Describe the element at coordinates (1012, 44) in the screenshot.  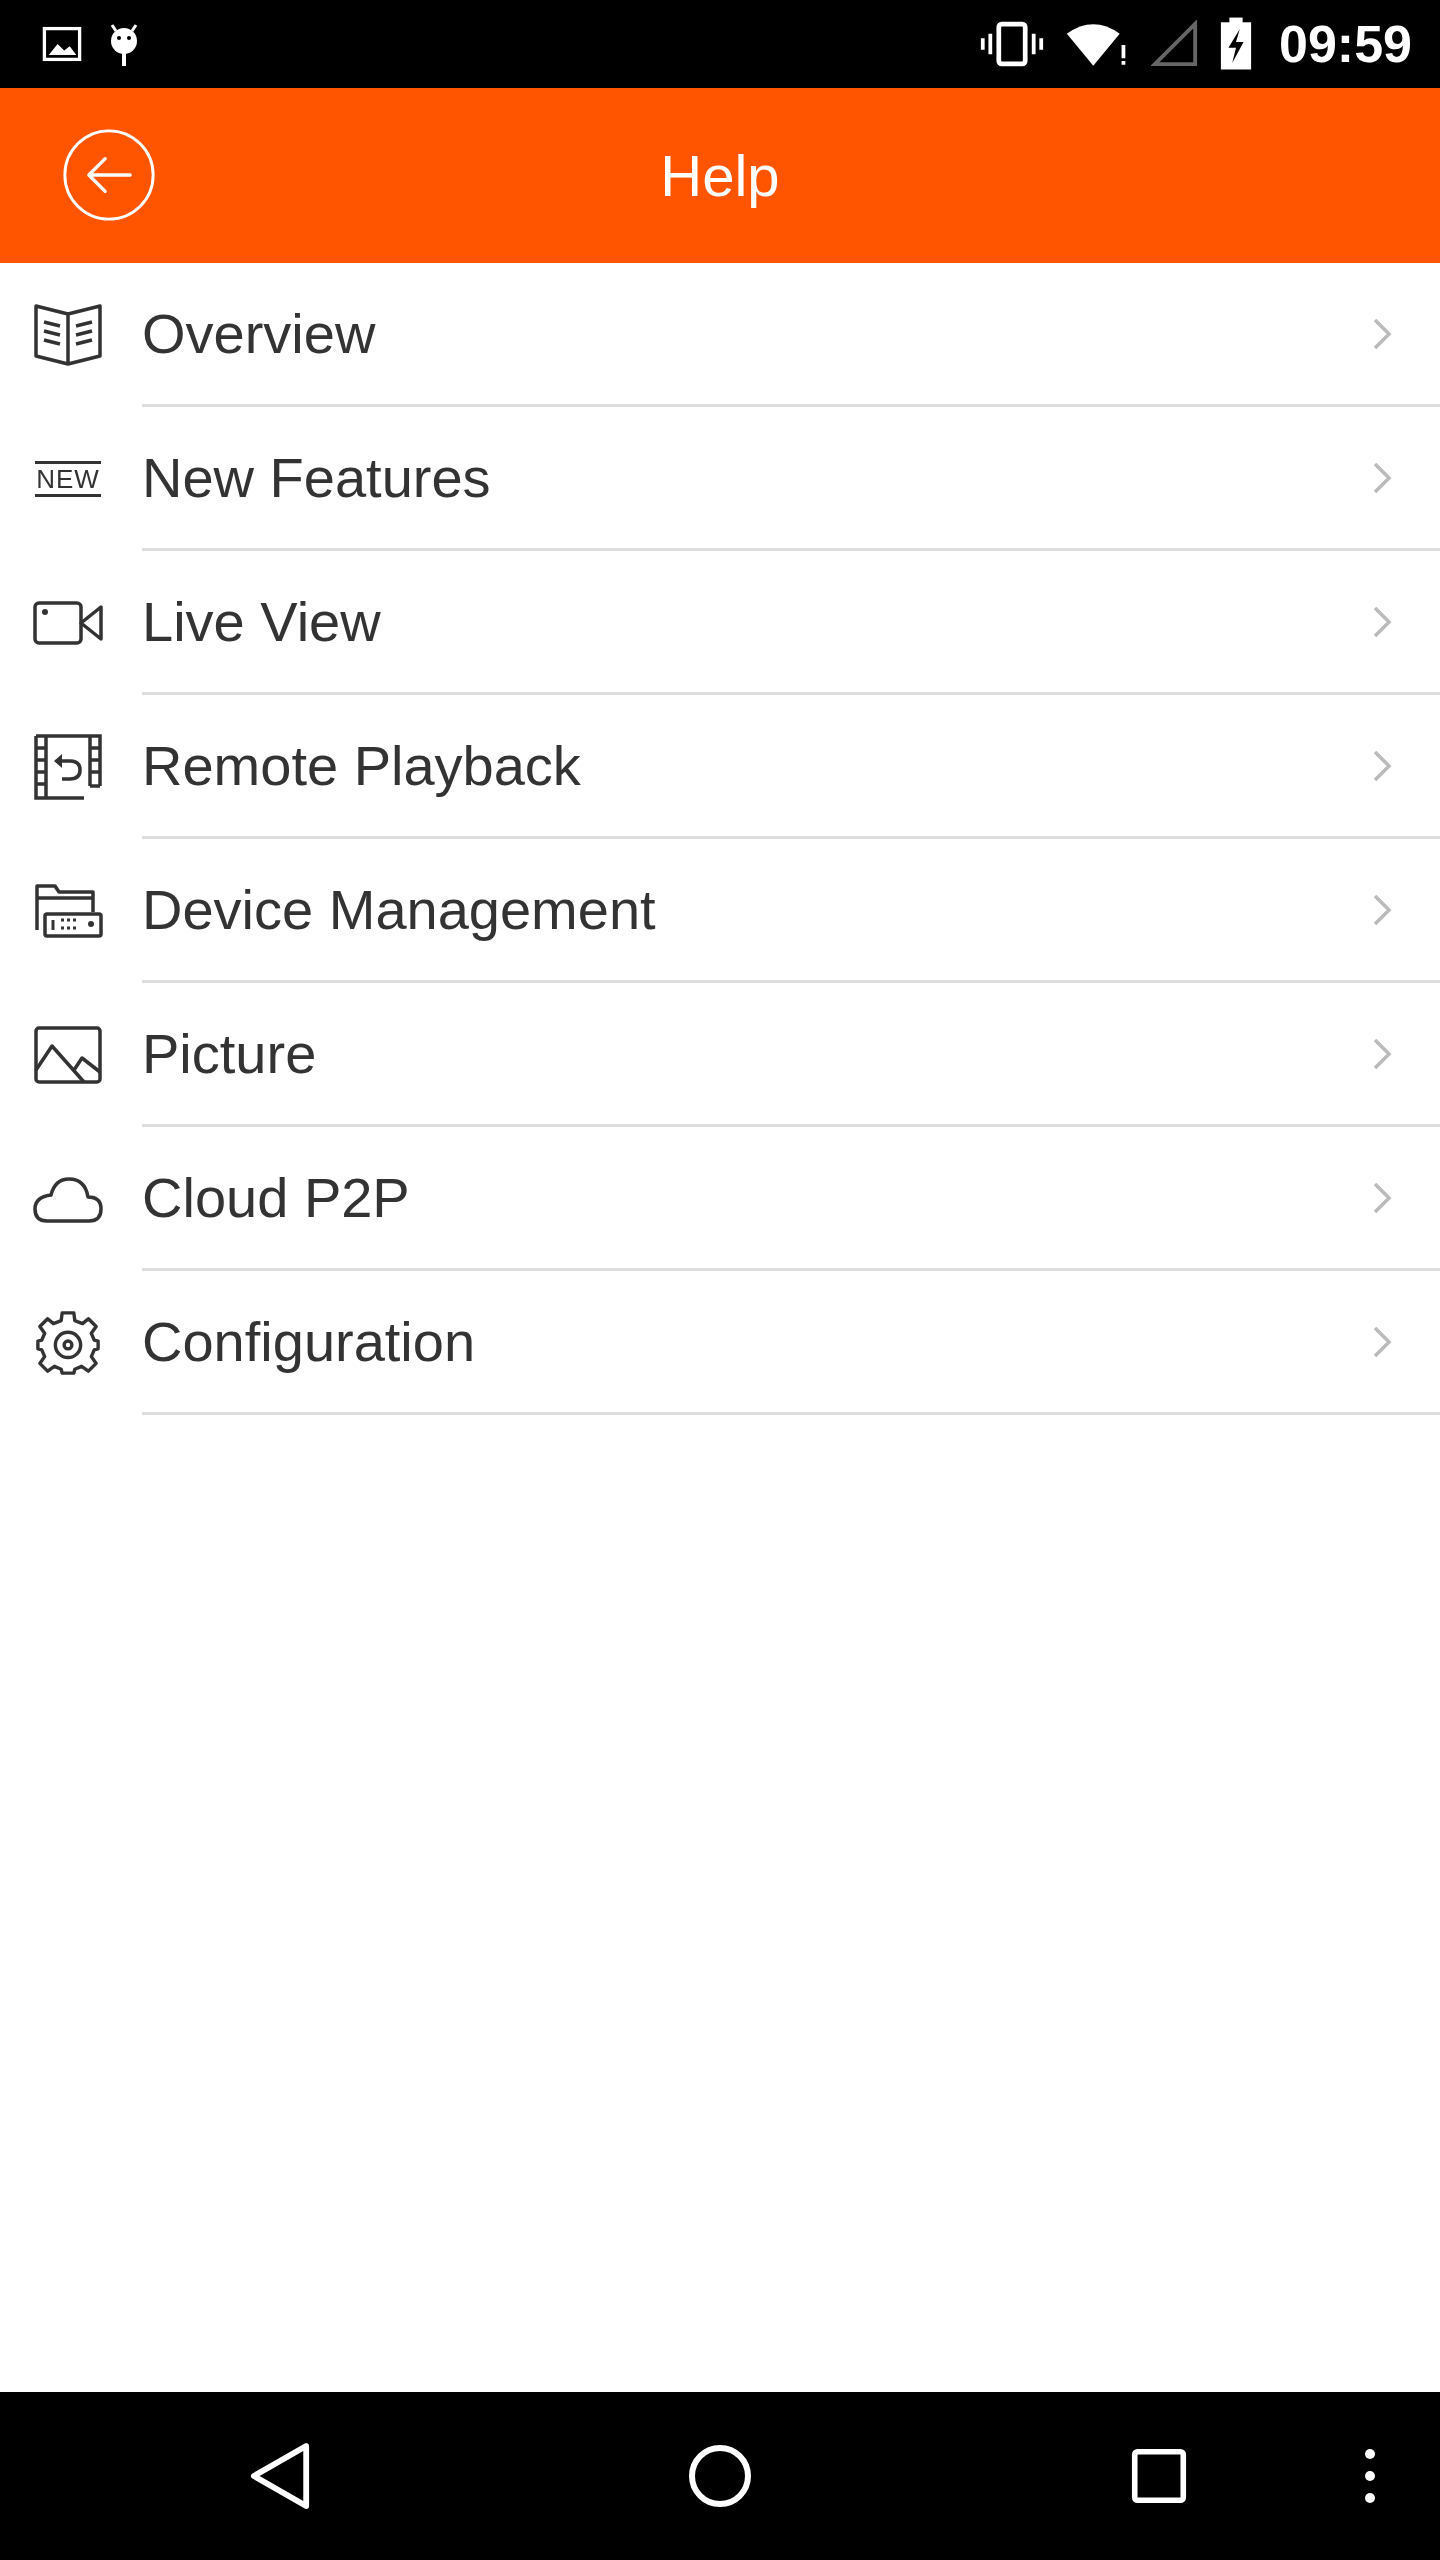
I see `vibrate-icon` at that location.